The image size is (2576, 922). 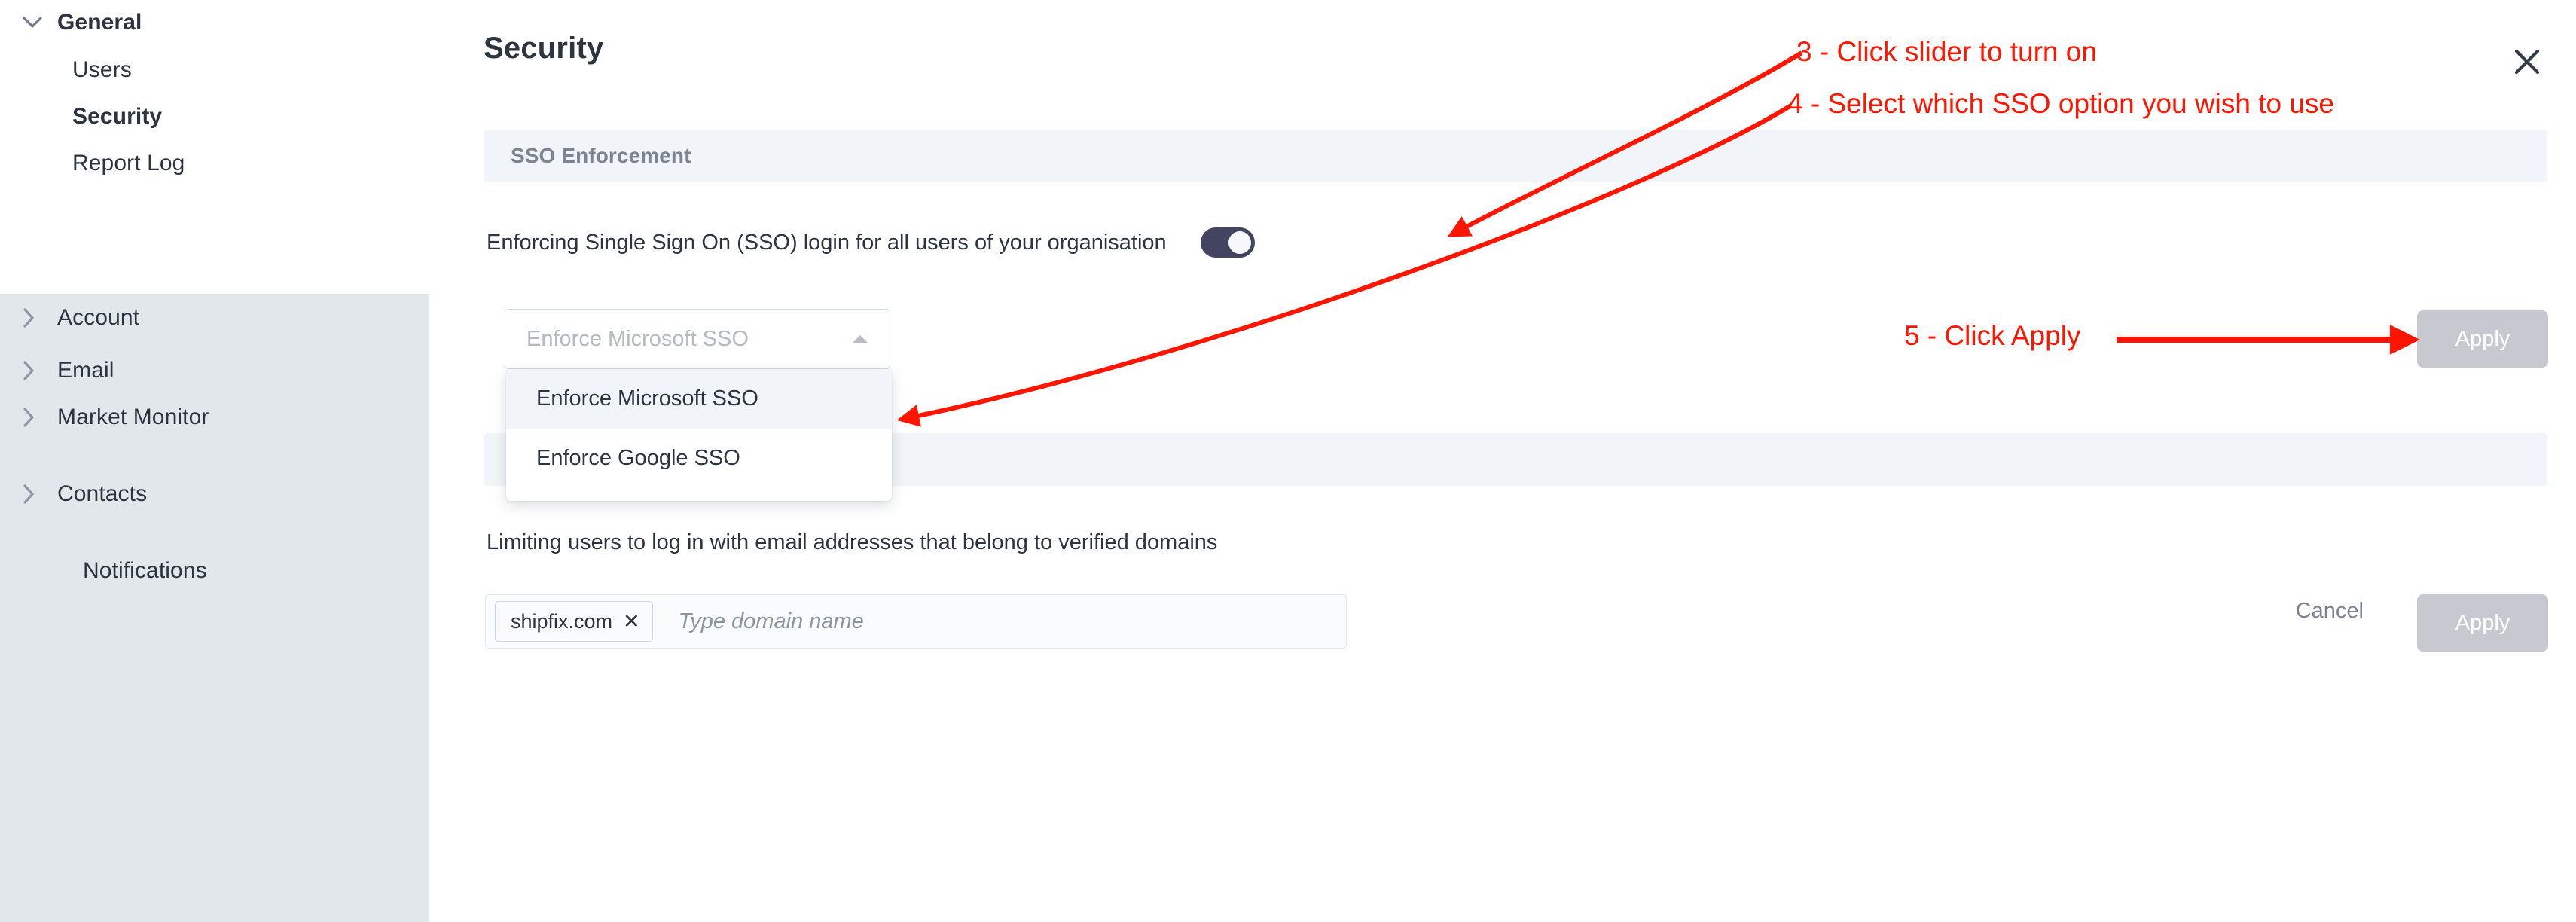 I want to click on page-title: Security, so click(x=544, y=48).